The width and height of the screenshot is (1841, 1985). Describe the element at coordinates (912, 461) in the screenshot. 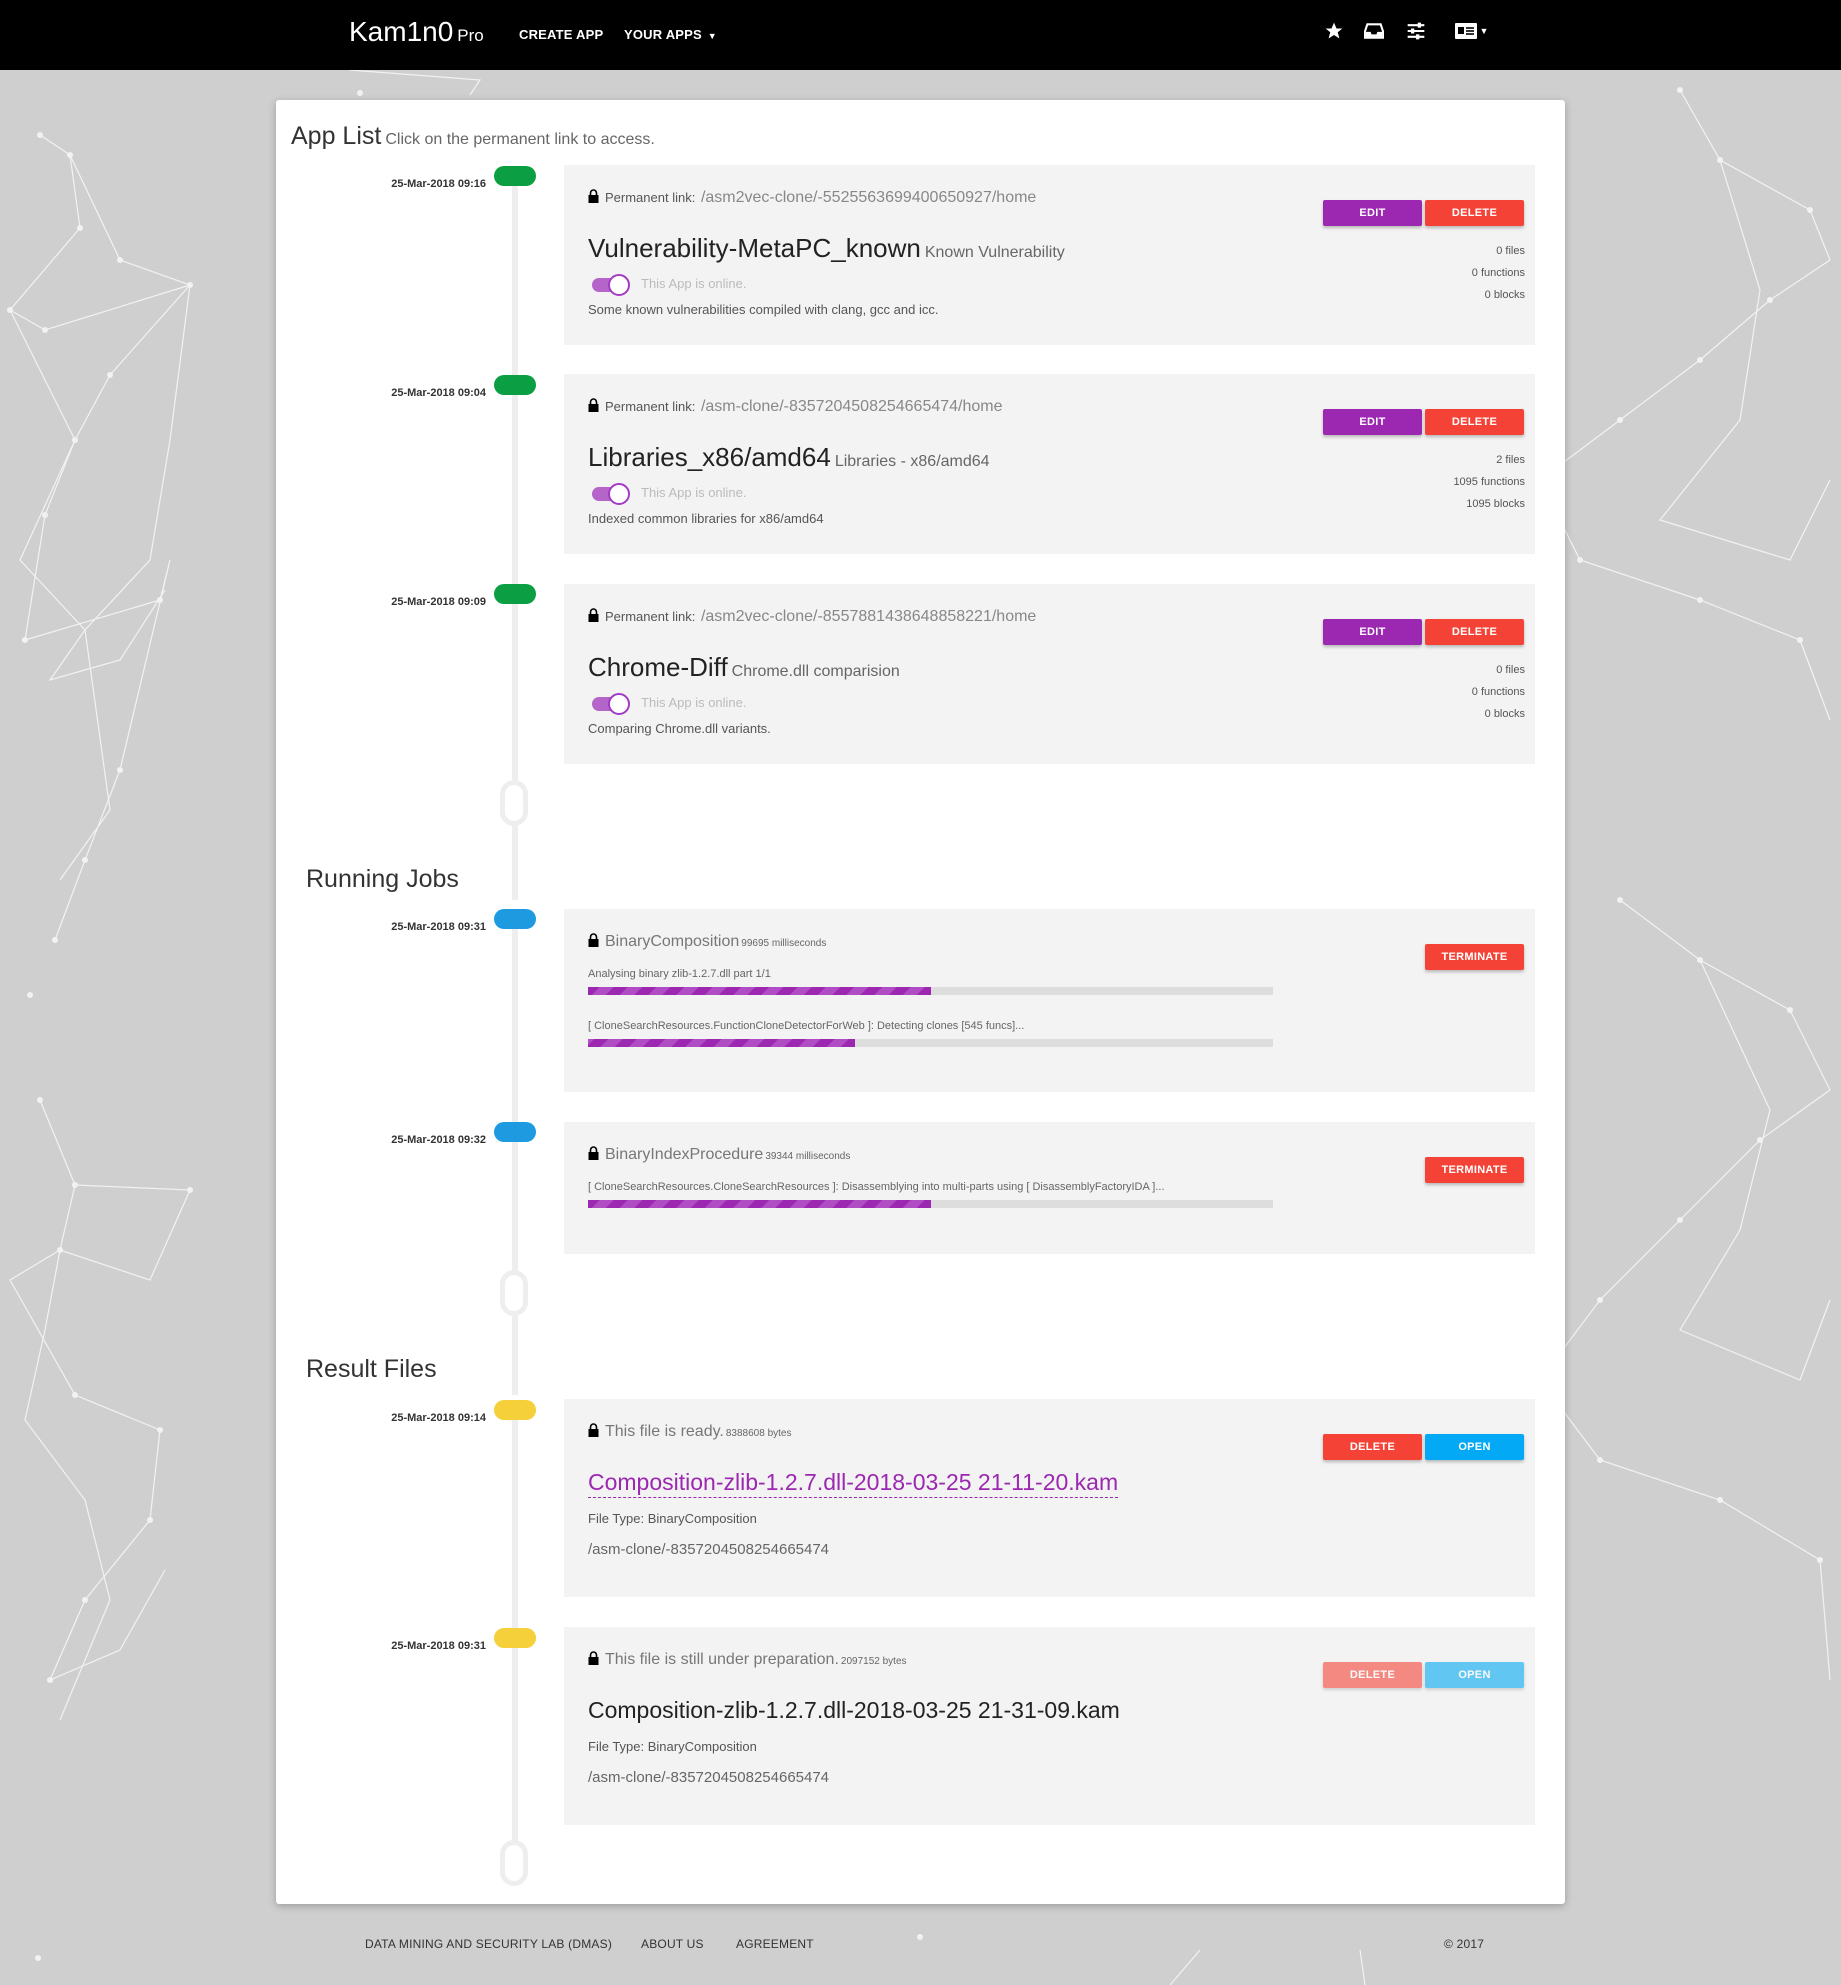

I see `app-category: Libraries - x86/amd64` at that location.